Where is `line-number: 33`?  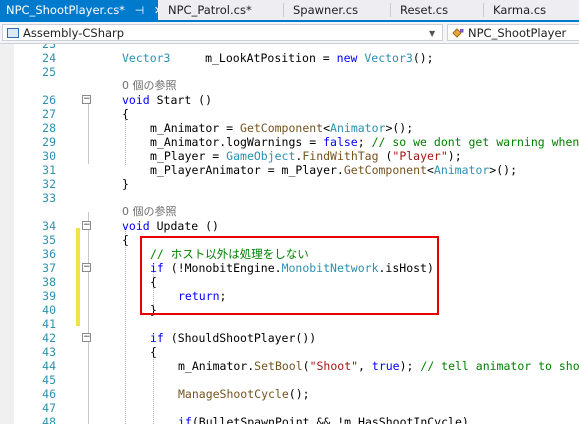 line-number: 33 is located at coordinates (49, 198).